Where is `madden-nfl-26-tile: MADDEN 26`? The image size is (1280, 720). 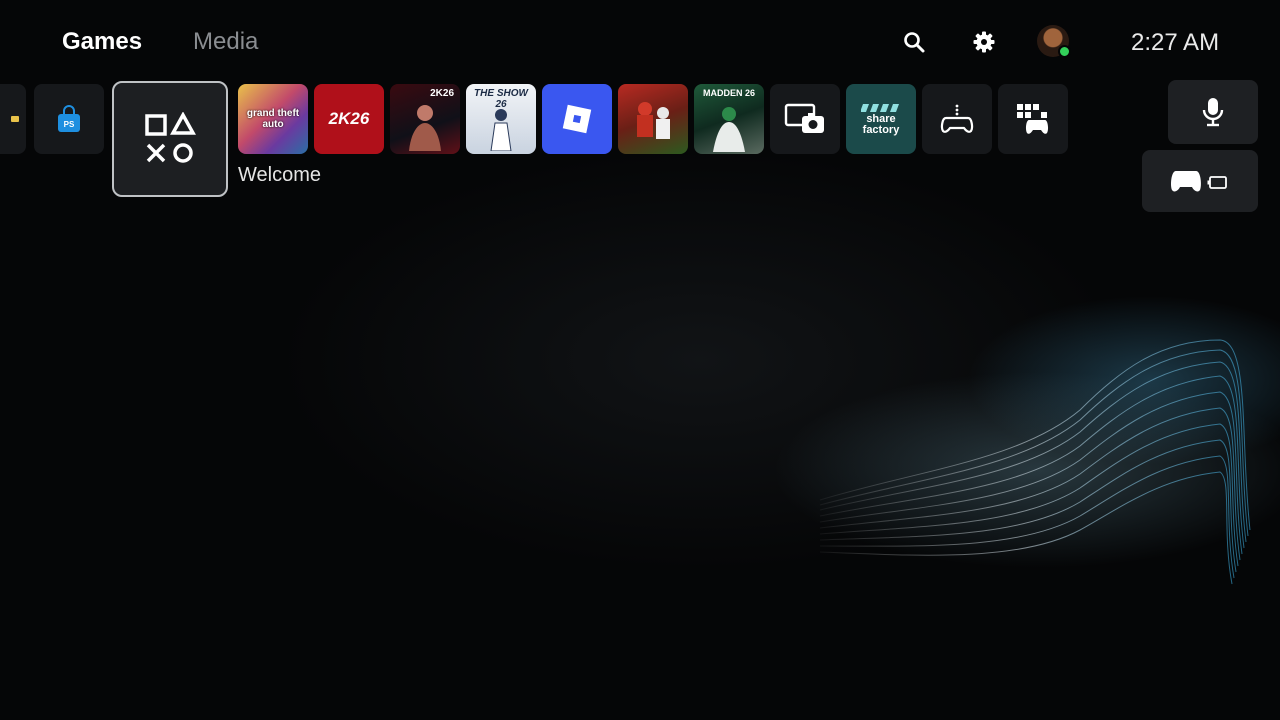 madden-nfl-26-tile: MADDEN 26 is located at coordinates (729, 119).